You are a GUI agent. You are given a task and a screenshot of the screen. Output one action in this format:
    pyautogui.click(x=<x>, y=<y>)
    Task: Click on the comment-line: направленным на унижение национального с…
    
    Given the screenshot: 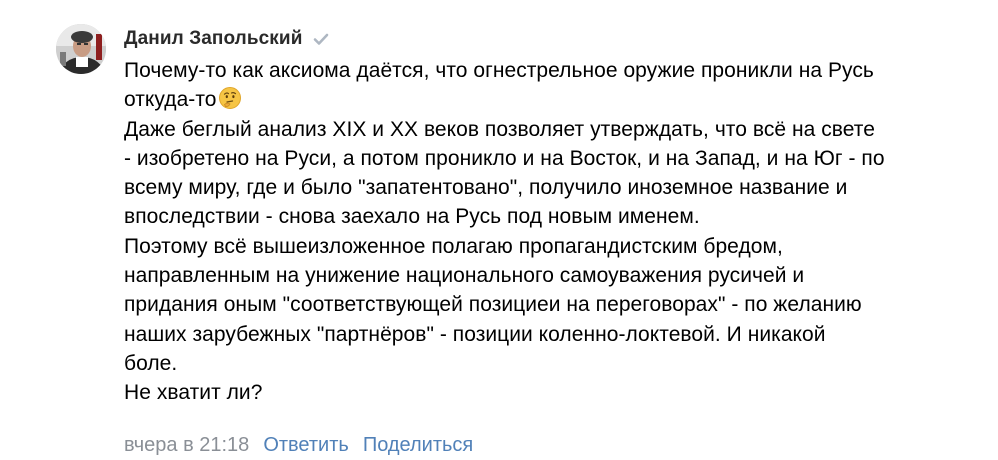 What is the action you would take?
    pyautogui.click(x=464, y=276)
    